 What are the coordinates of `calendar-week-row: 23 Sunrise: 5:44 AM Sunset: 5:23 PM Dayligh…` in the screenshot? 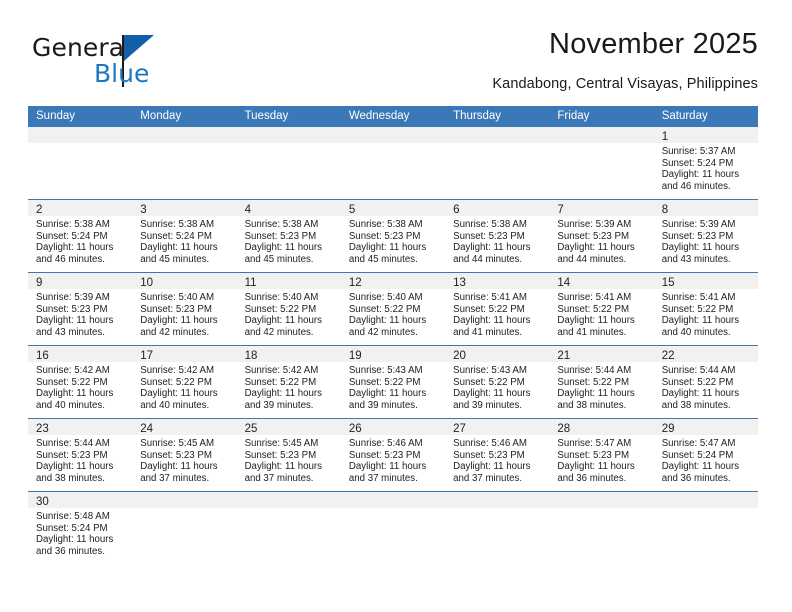 It's located at (393, 455).